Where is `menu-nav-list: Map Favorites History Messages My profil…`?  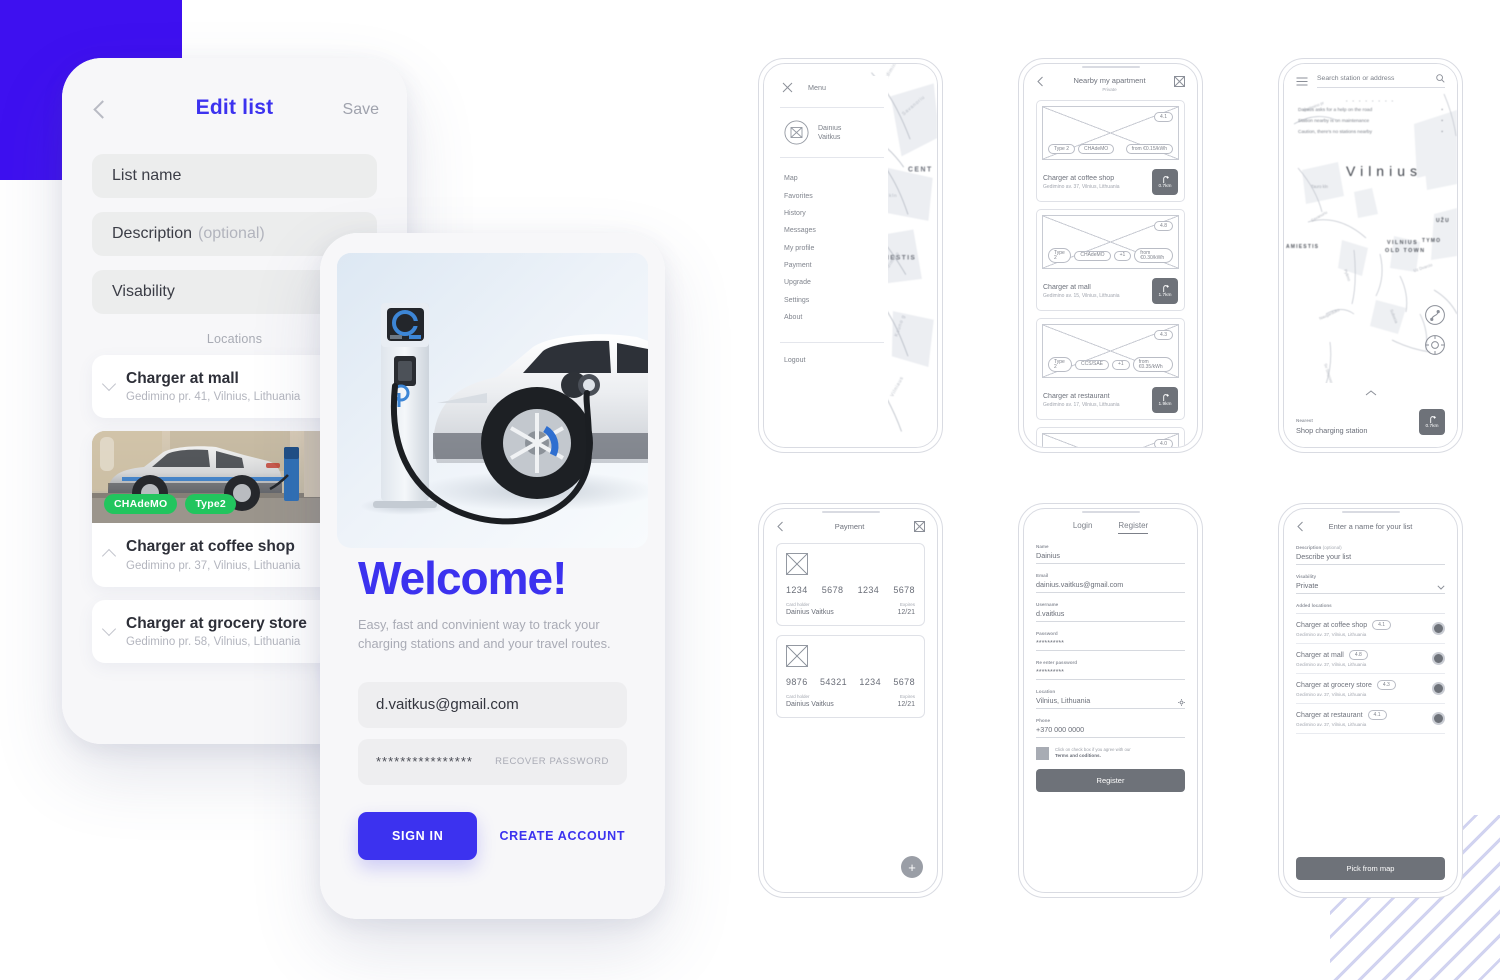
menu-nav-list: Map Favorites History Messages My profil… is located at coordinates (832, 248).